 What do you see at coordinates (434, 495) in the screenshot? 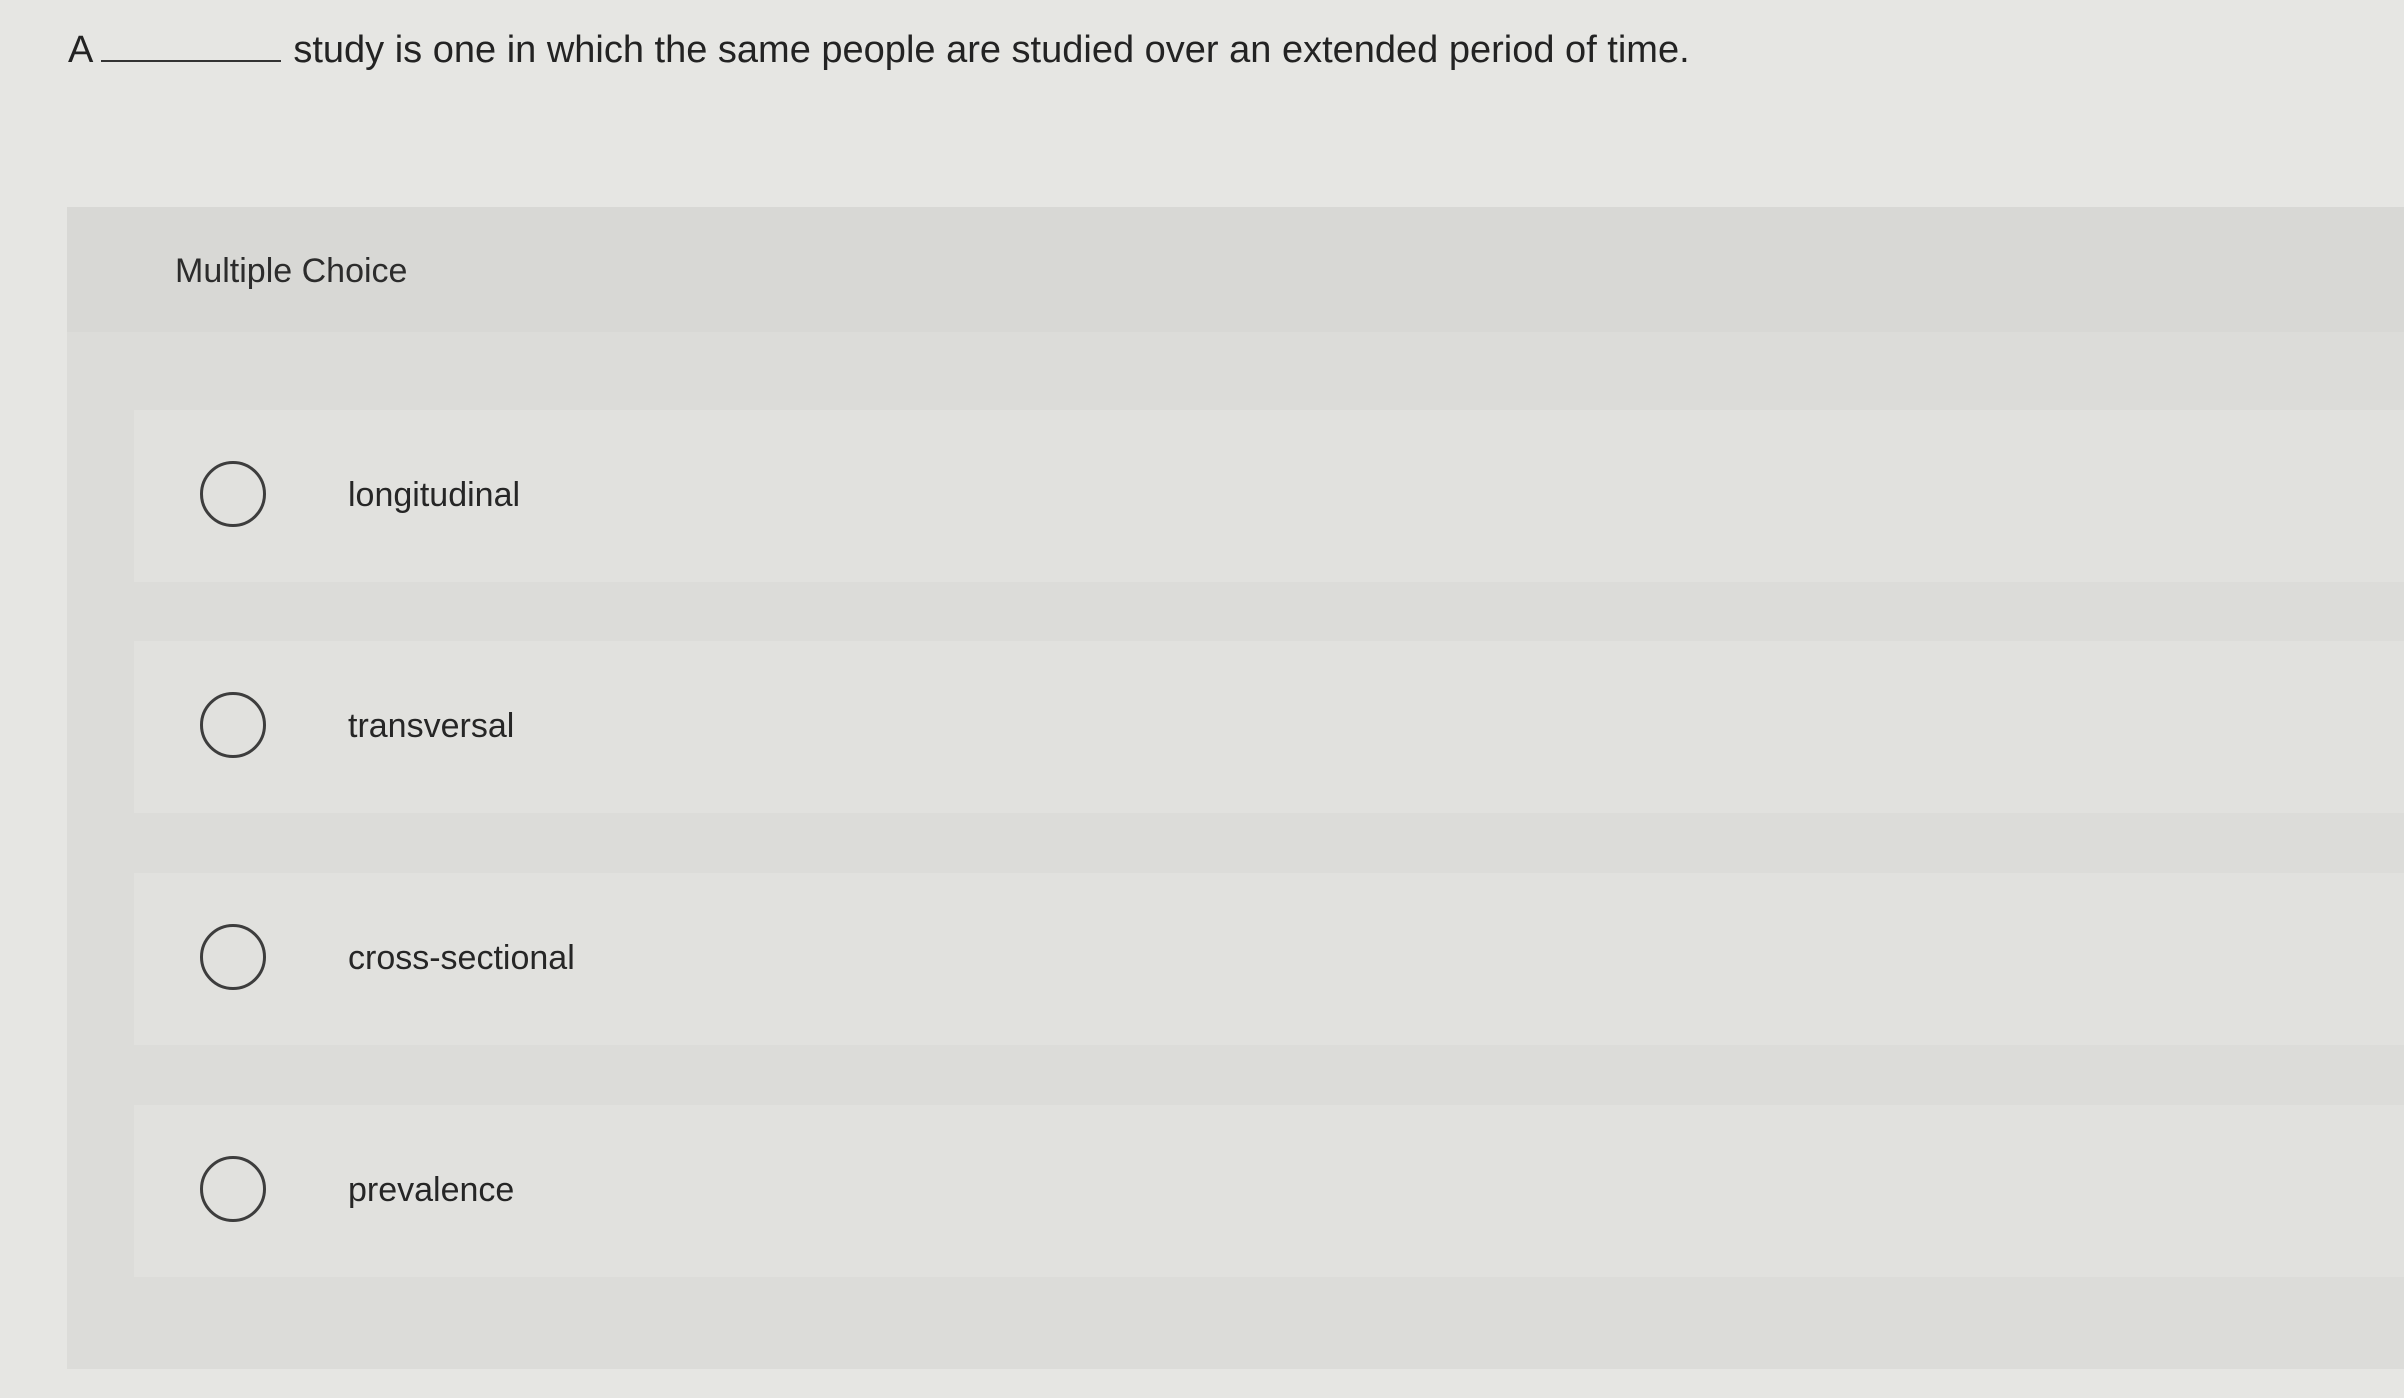
I see `option-label: longitudinal` at bounding box center [434, 495].